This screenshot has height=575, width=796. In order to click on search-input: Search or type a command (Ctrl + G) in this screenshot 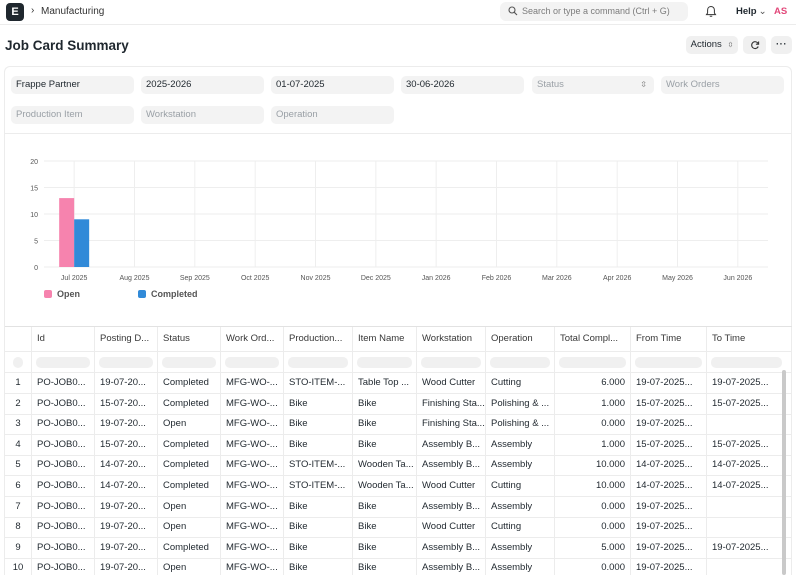, I will do `click(596, 11)`.